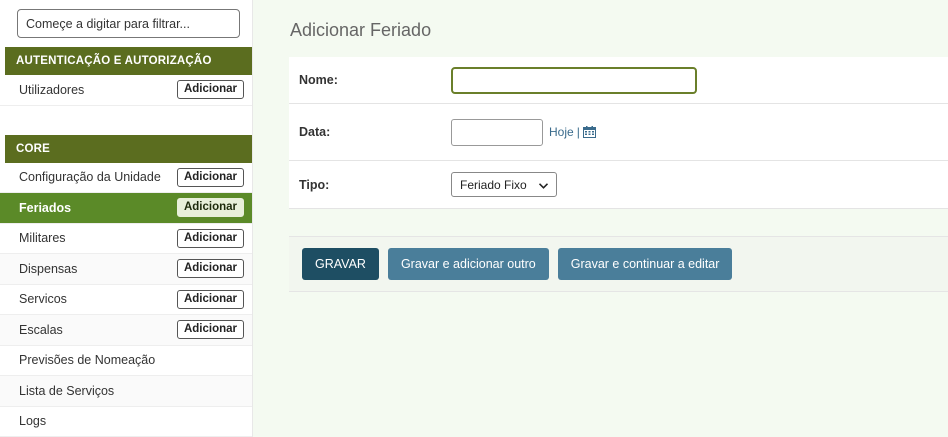 Image resolution: width=948 pixels, height=437 pixels. I want to click on sidebar-item-servicos: Servicos Adicionar, so click(126, 300).